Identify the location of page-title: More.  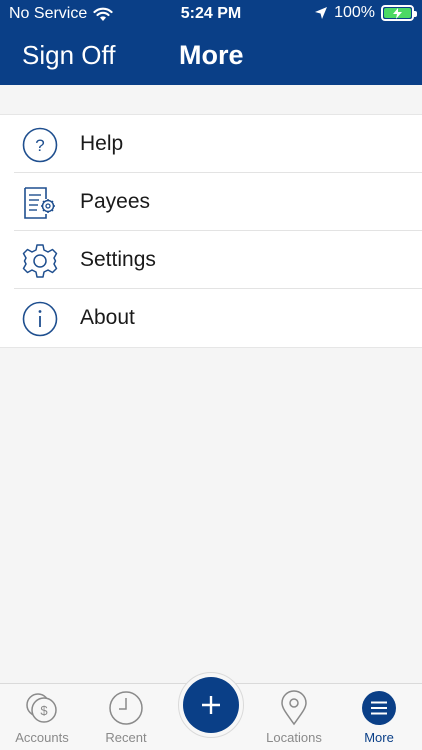
(211, 55).